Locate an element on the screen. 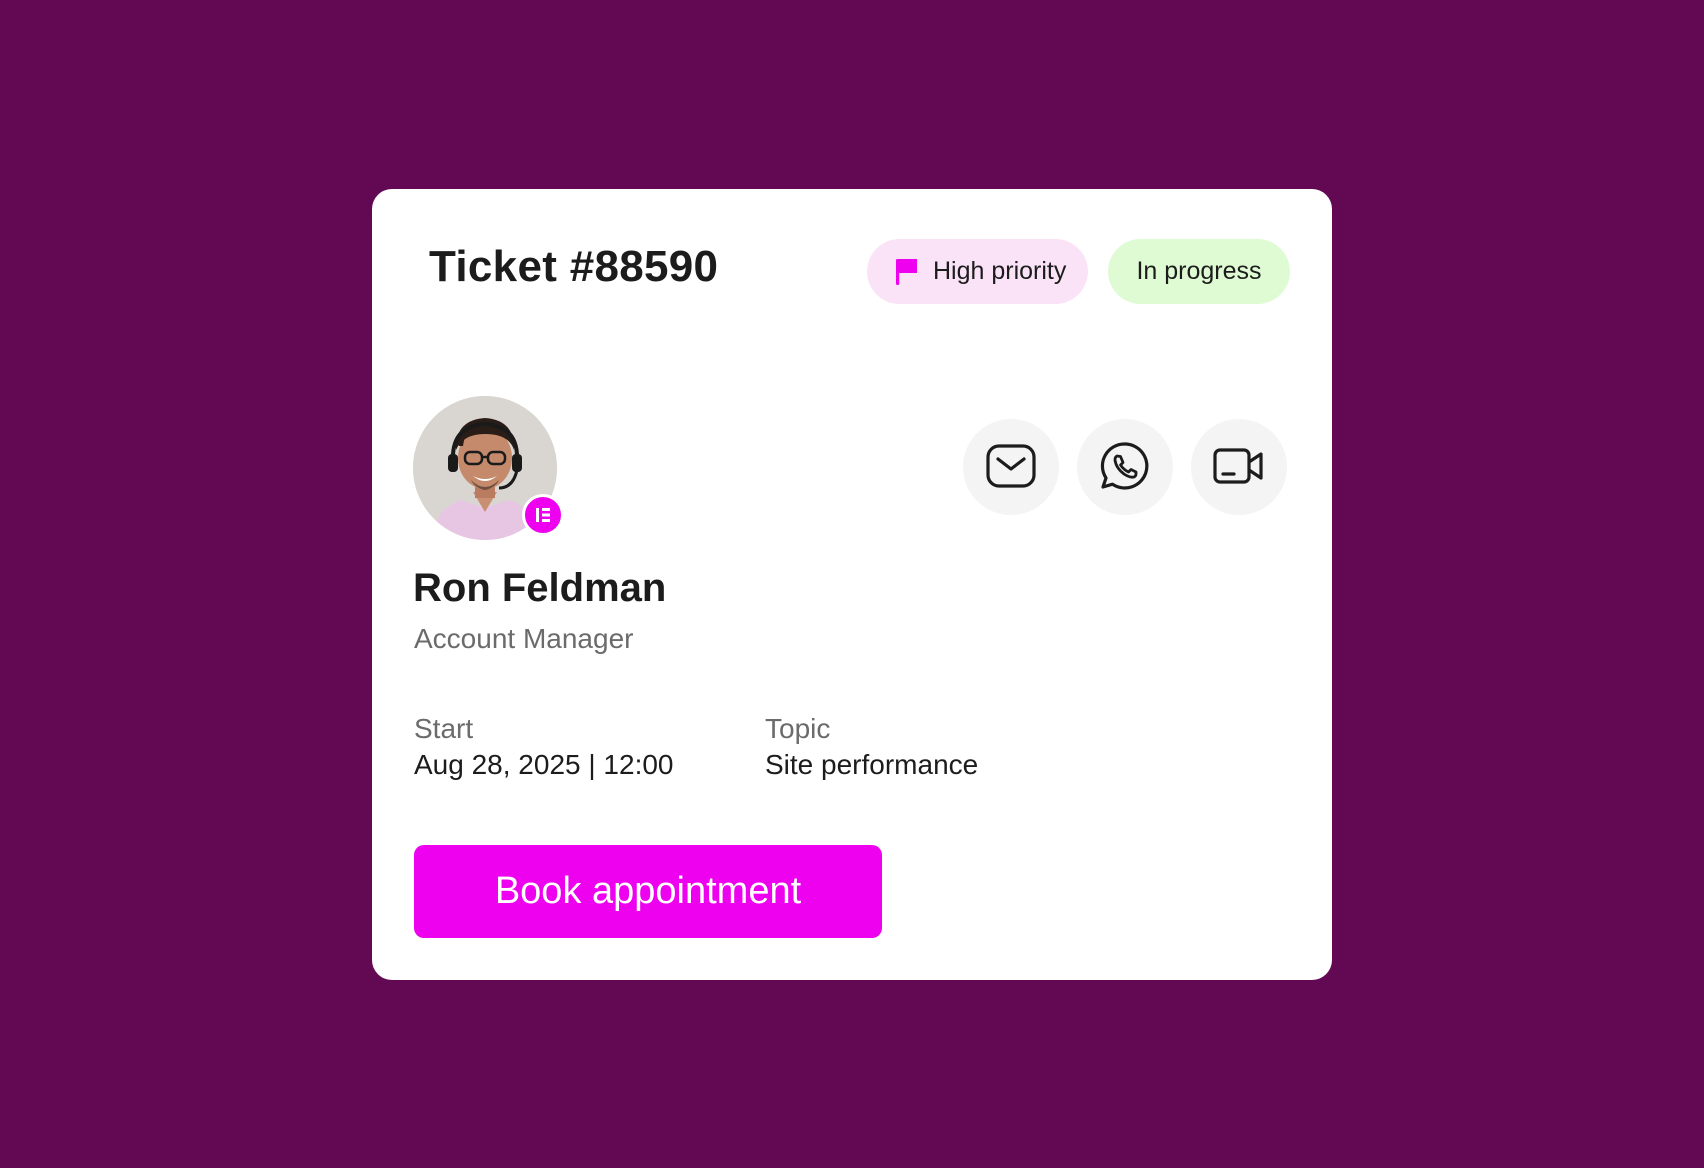  topic-value: Site performance is located at coordinates (872, 764).